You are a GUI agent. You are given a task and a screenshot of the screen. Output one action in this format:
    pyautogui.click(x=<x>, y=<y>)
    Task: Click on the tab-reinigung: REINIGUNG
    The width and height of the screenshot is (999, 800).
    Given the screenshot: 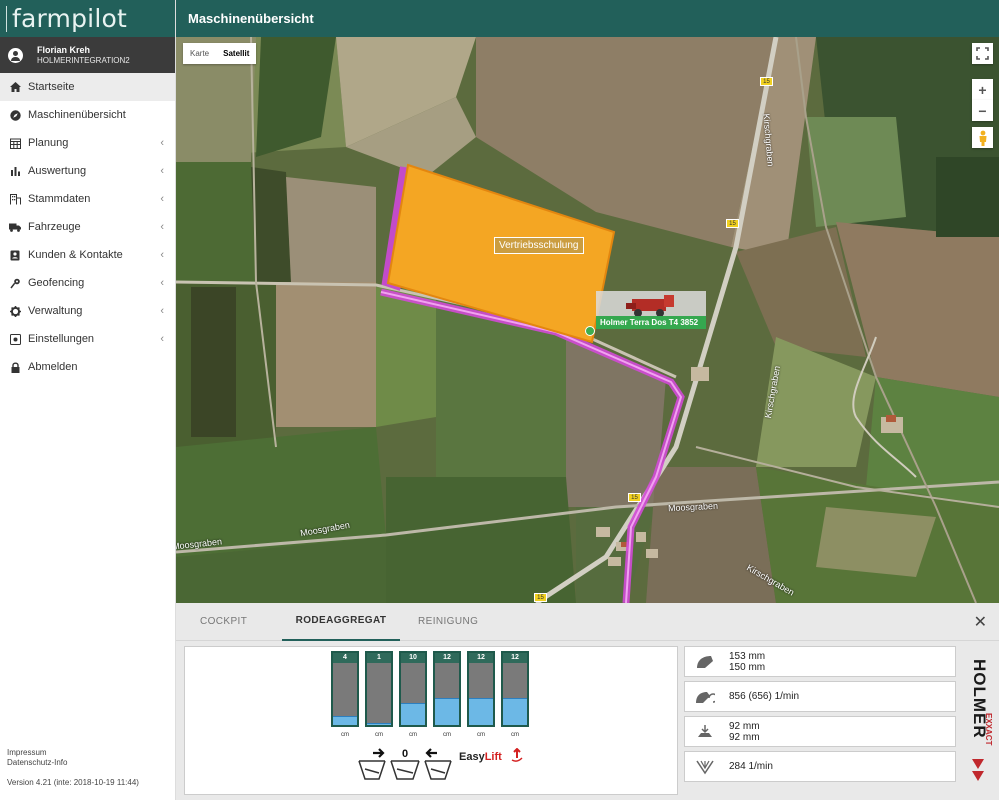 What is the action you would take?
    pyautogui.click(x=448, y=622)
    